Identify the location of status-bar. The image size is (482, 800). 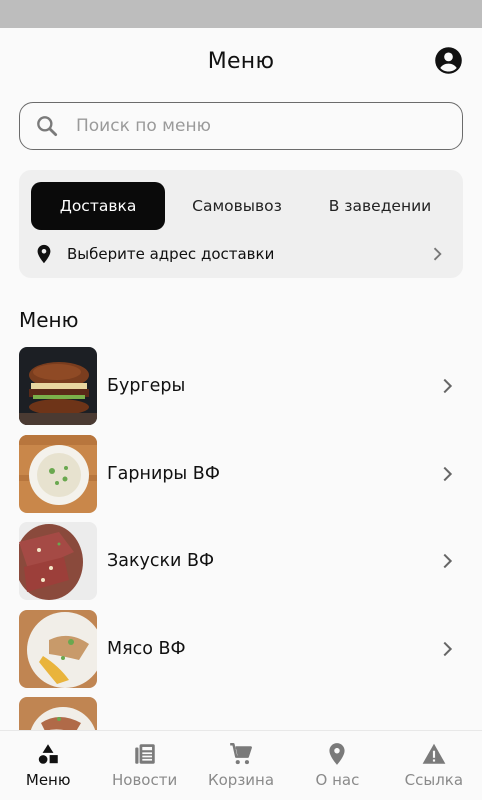
(241, 14).